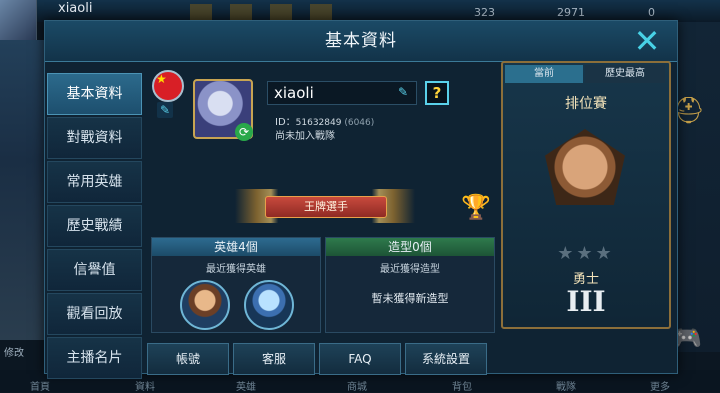 This screenshot has height=393, width=720. Describe the element at coordinates (586, 104) in the screenshot. I see `rank-mode-label: 排位賽` at that location.